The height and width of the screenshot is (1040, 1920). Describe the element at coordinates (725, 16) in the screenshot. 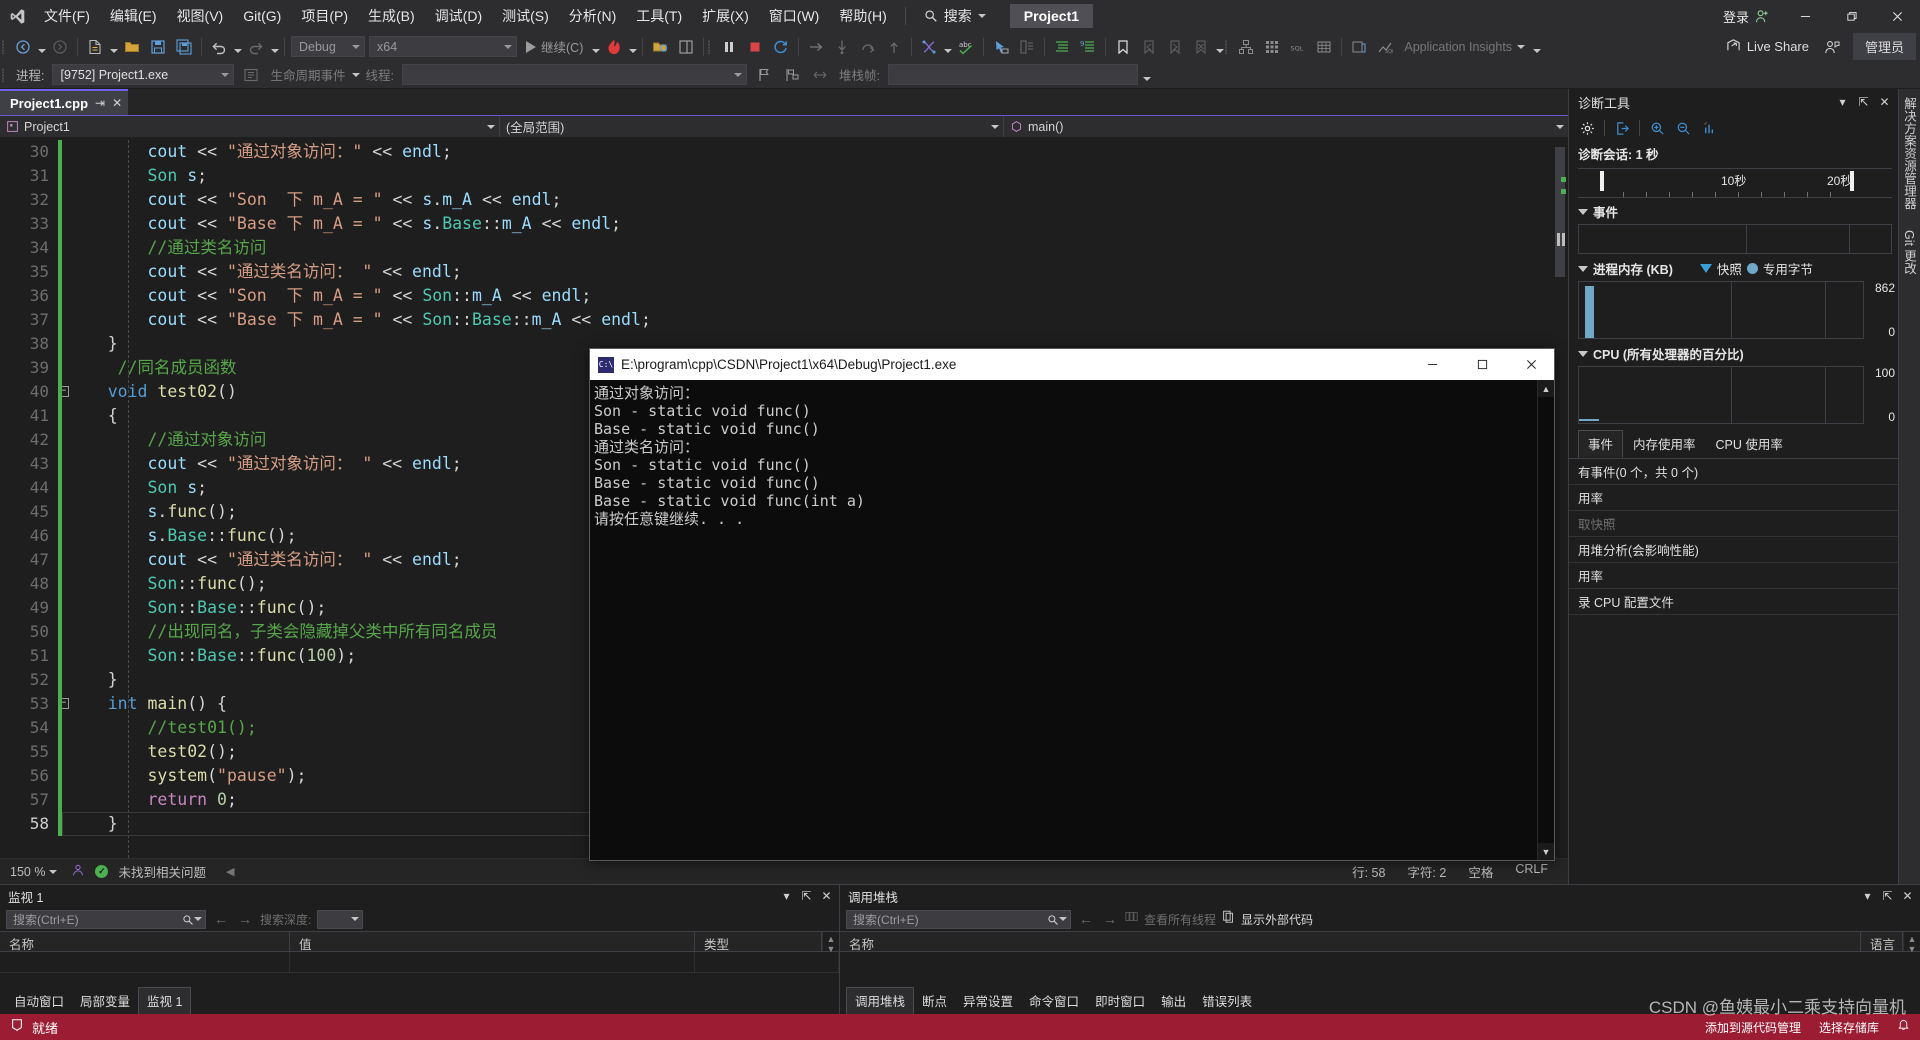

I see `menu-extensions: 扩展(X)` at that location.